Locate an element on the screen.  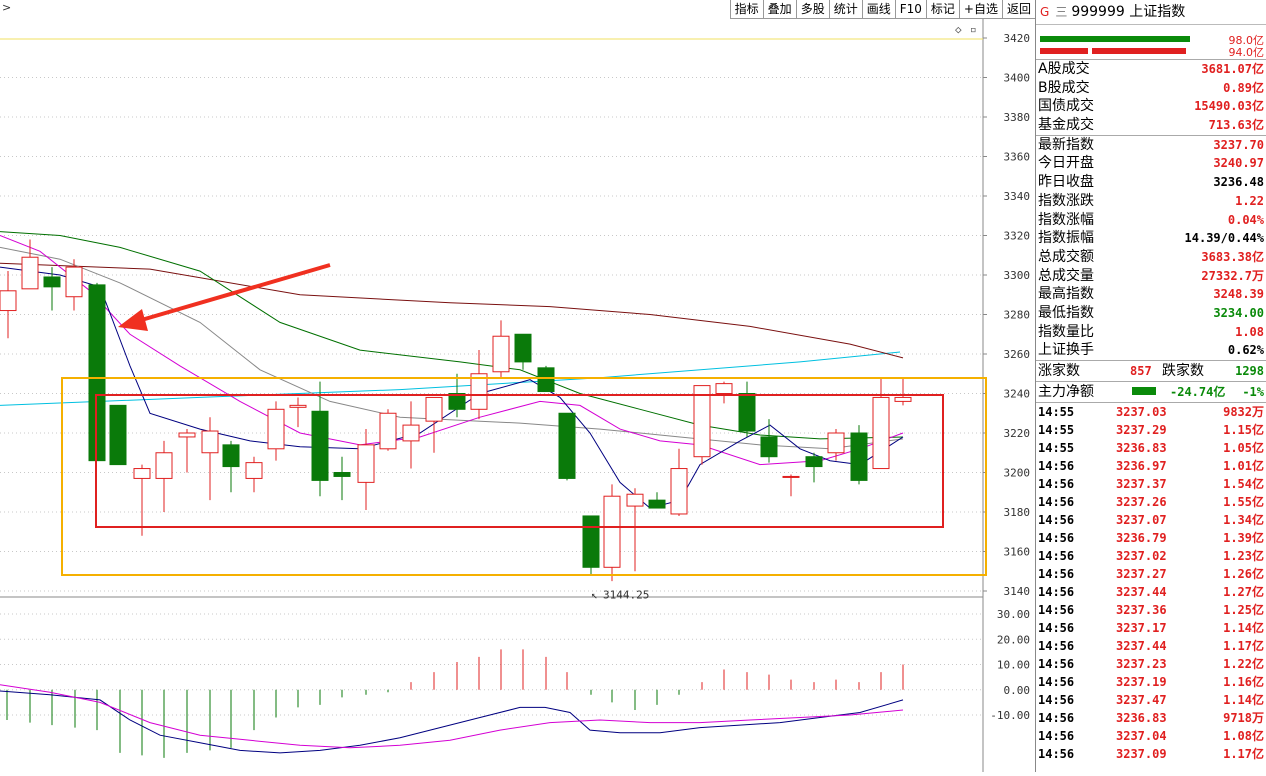
diamond-icon: ◇ is located at coordinates (958, 29).